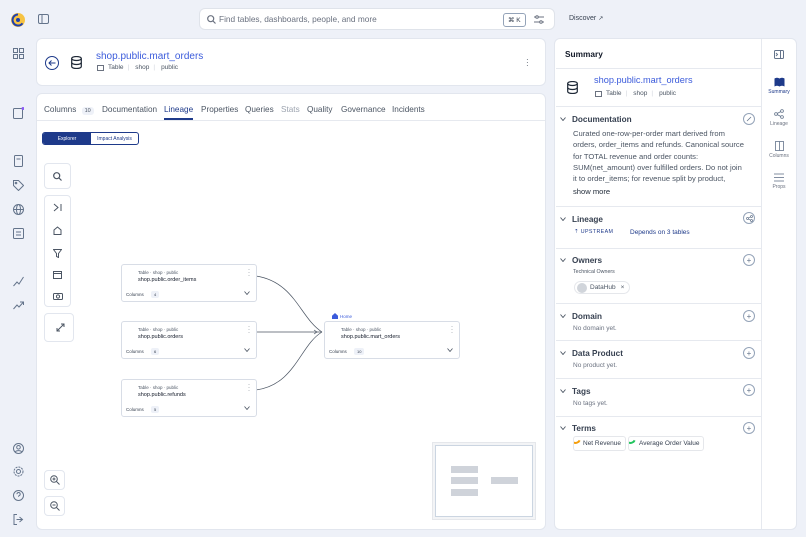  What do you see at coordinates (597, 232) in the screenshot?
I see `upstream-text: UPSTREAM` at bounding box center [597, 232].